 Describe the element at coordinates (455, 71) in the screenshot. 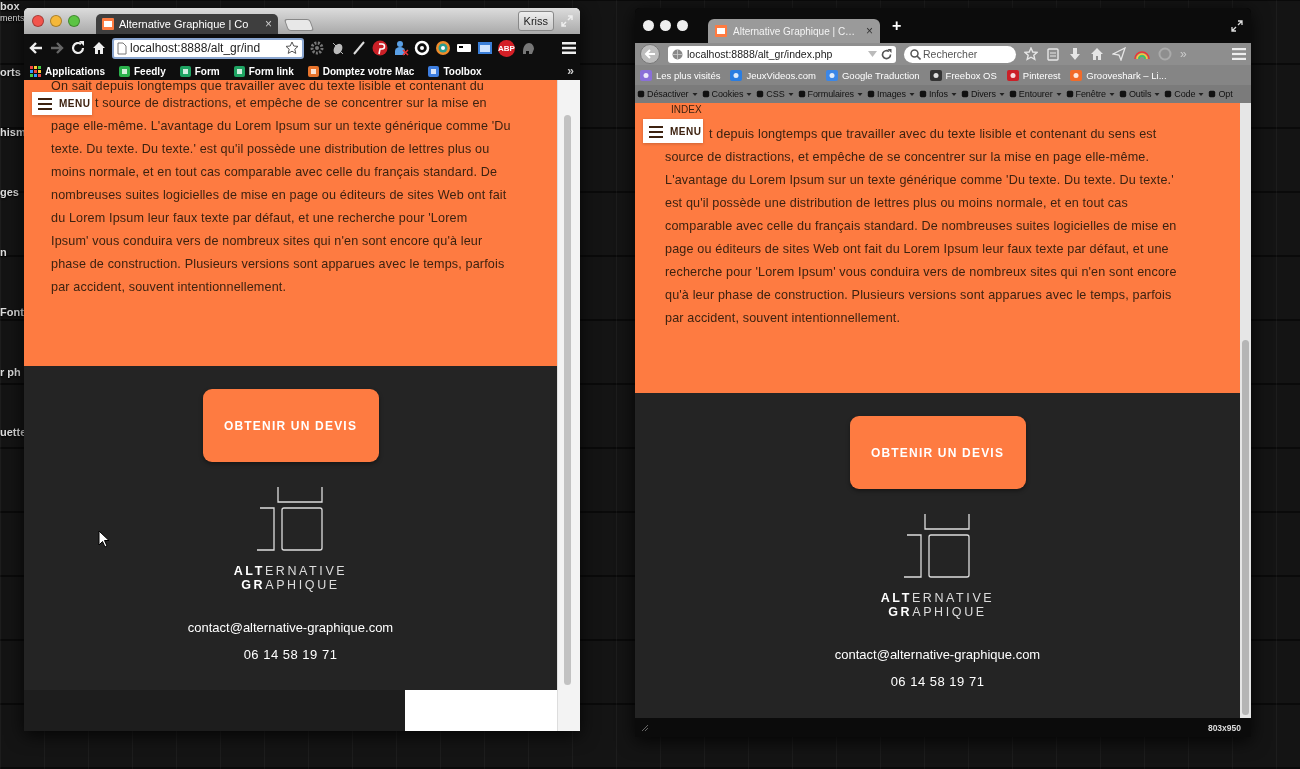

I see `bookmark-link: Toolbox` at that location.